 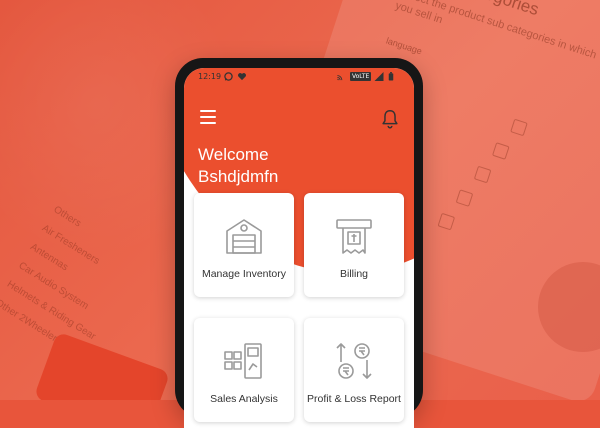 I want to click on cast-icon, so click(x=340, y=78).